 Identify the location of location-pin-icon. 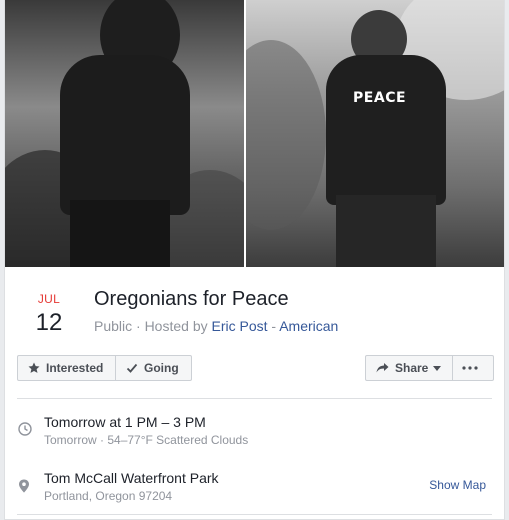
(24, 486).